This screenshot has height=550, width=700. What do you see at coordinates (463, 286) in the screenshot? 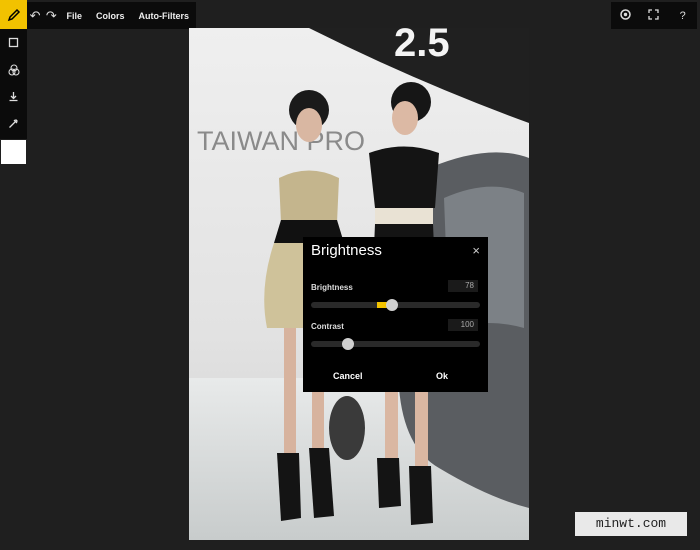
I see `brightness-value: 78` at bounding box center [463, 286].